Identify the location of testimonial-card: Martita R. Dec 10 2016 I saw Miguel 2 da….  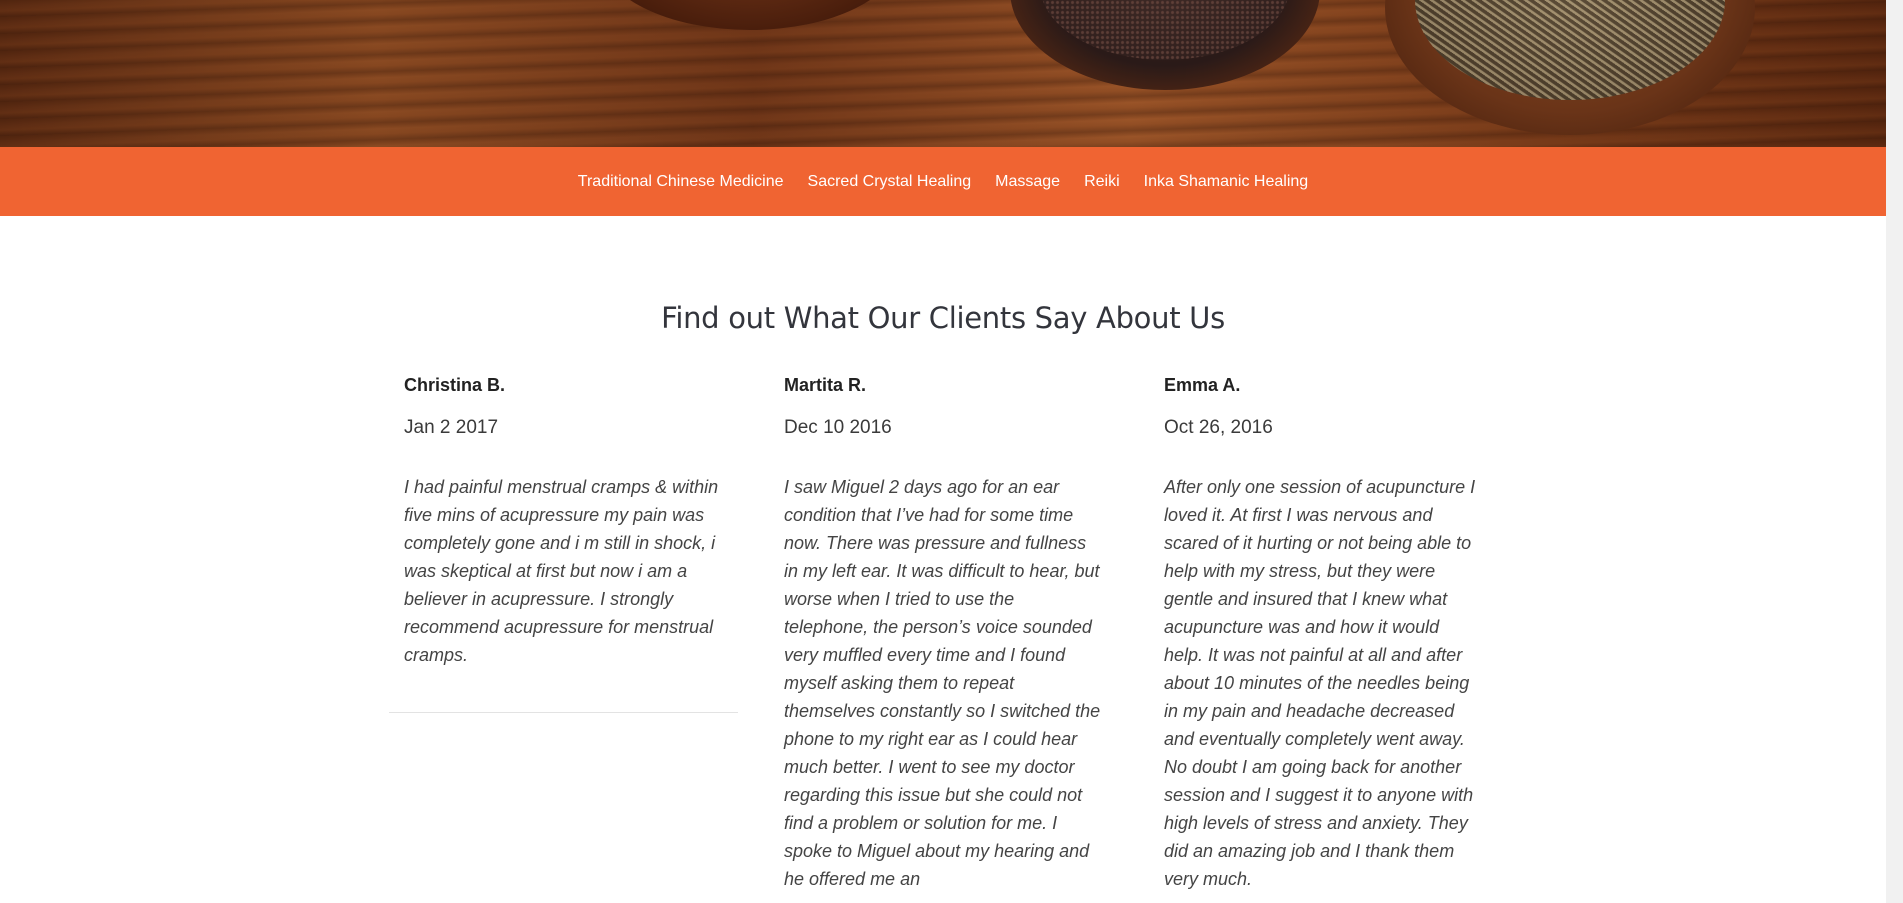
(944, 634).